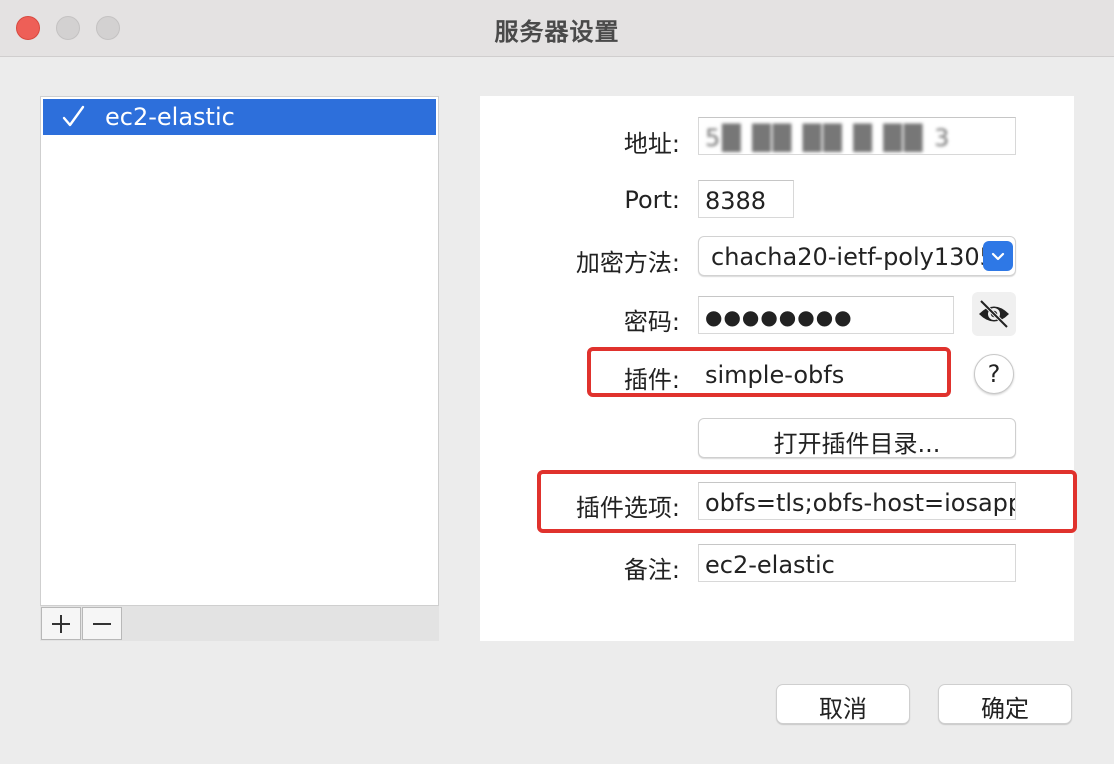  What do you see at coordinates (853, 257) in the screenshot?
I see `encryption-value: chacha20-ietf-poly1305` at bounding box center [853, 257].